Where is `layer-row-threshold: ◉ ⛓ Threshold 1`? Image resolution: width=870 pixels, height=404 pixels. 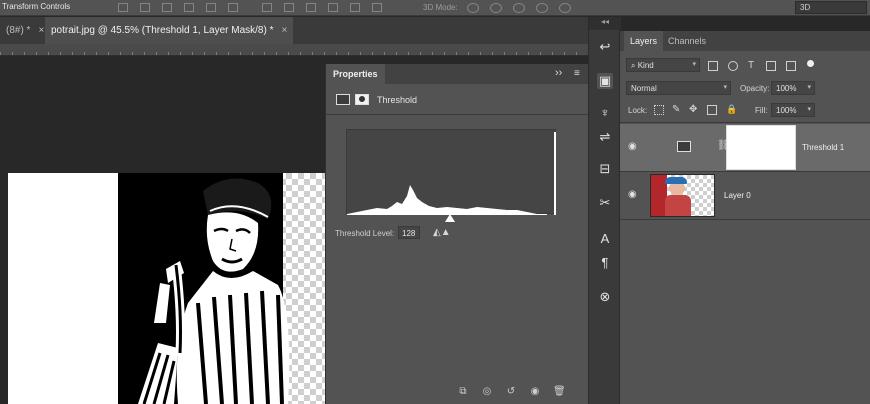 layer-row-threshold: ◉ ⛓ Threshold 1 is located at coordinates (745, 147).